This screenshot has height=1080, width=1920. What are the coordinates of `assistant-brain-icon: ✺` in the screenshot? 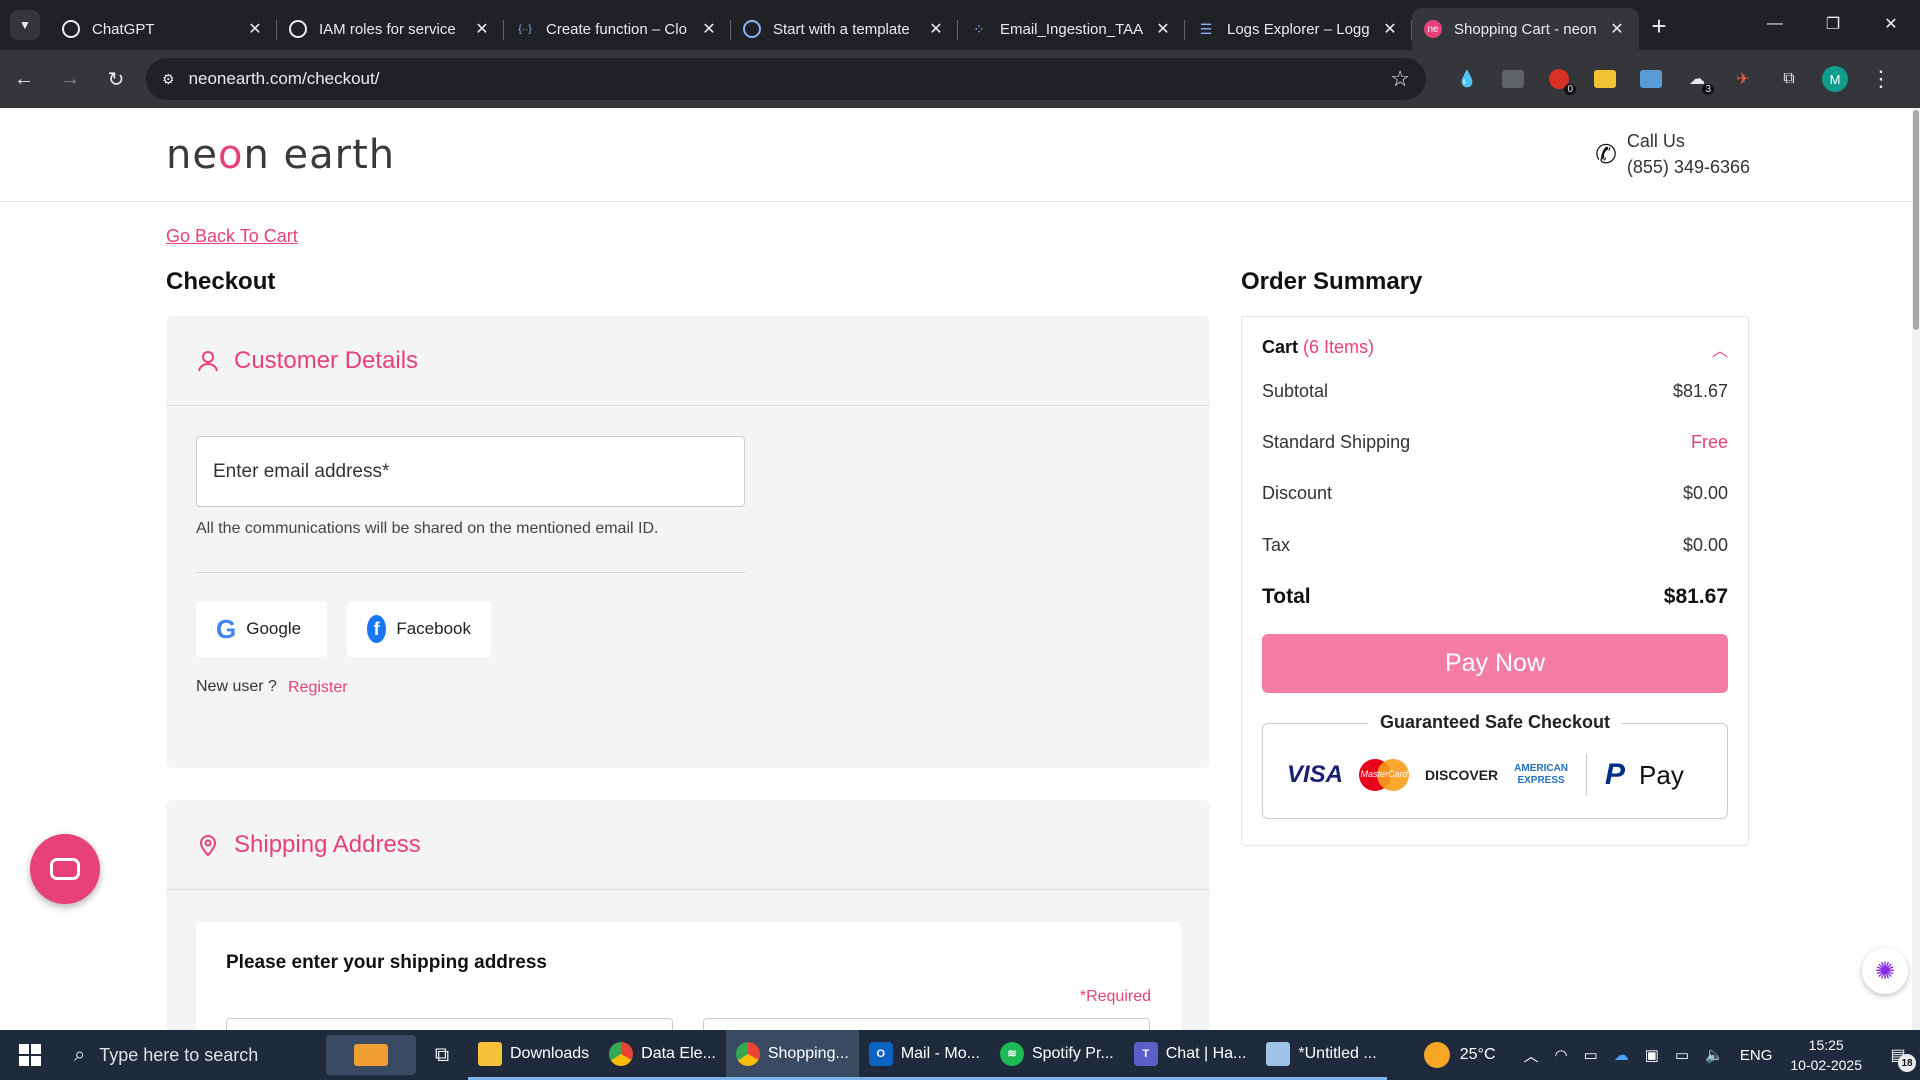 It's located at (1885, 971).